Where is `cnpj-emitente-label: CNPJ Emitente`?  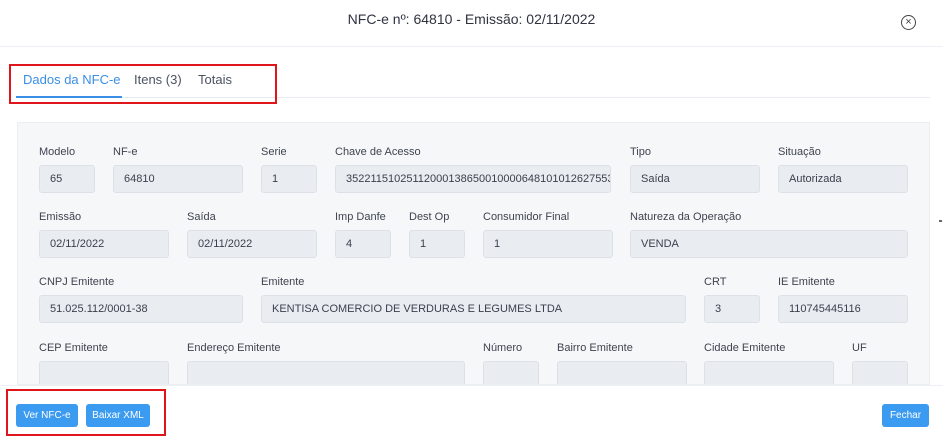 cnpj-emitente-label: CNPJ Emitente is located at coordinates (77, 282).